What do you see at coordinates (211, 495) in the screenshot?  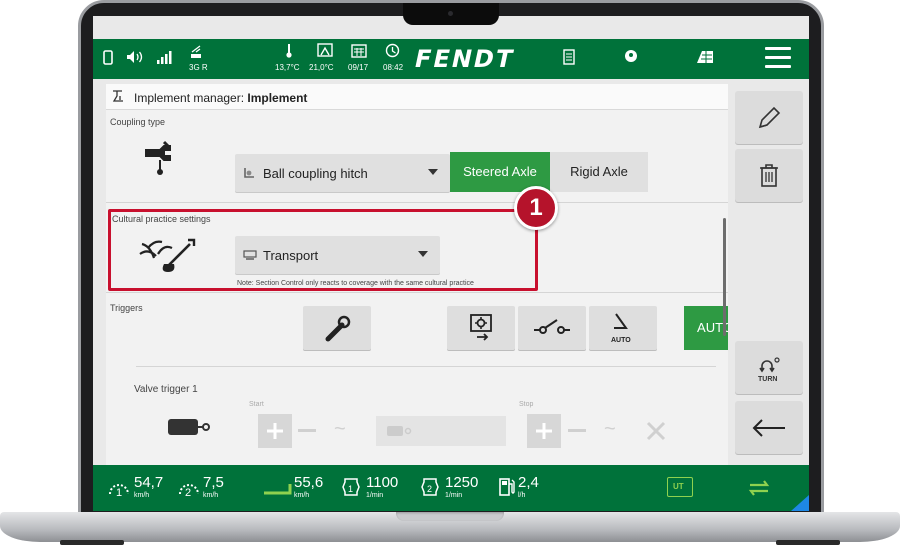 I see `speed-2-unit: km/h` at bounding box center [211, 495].